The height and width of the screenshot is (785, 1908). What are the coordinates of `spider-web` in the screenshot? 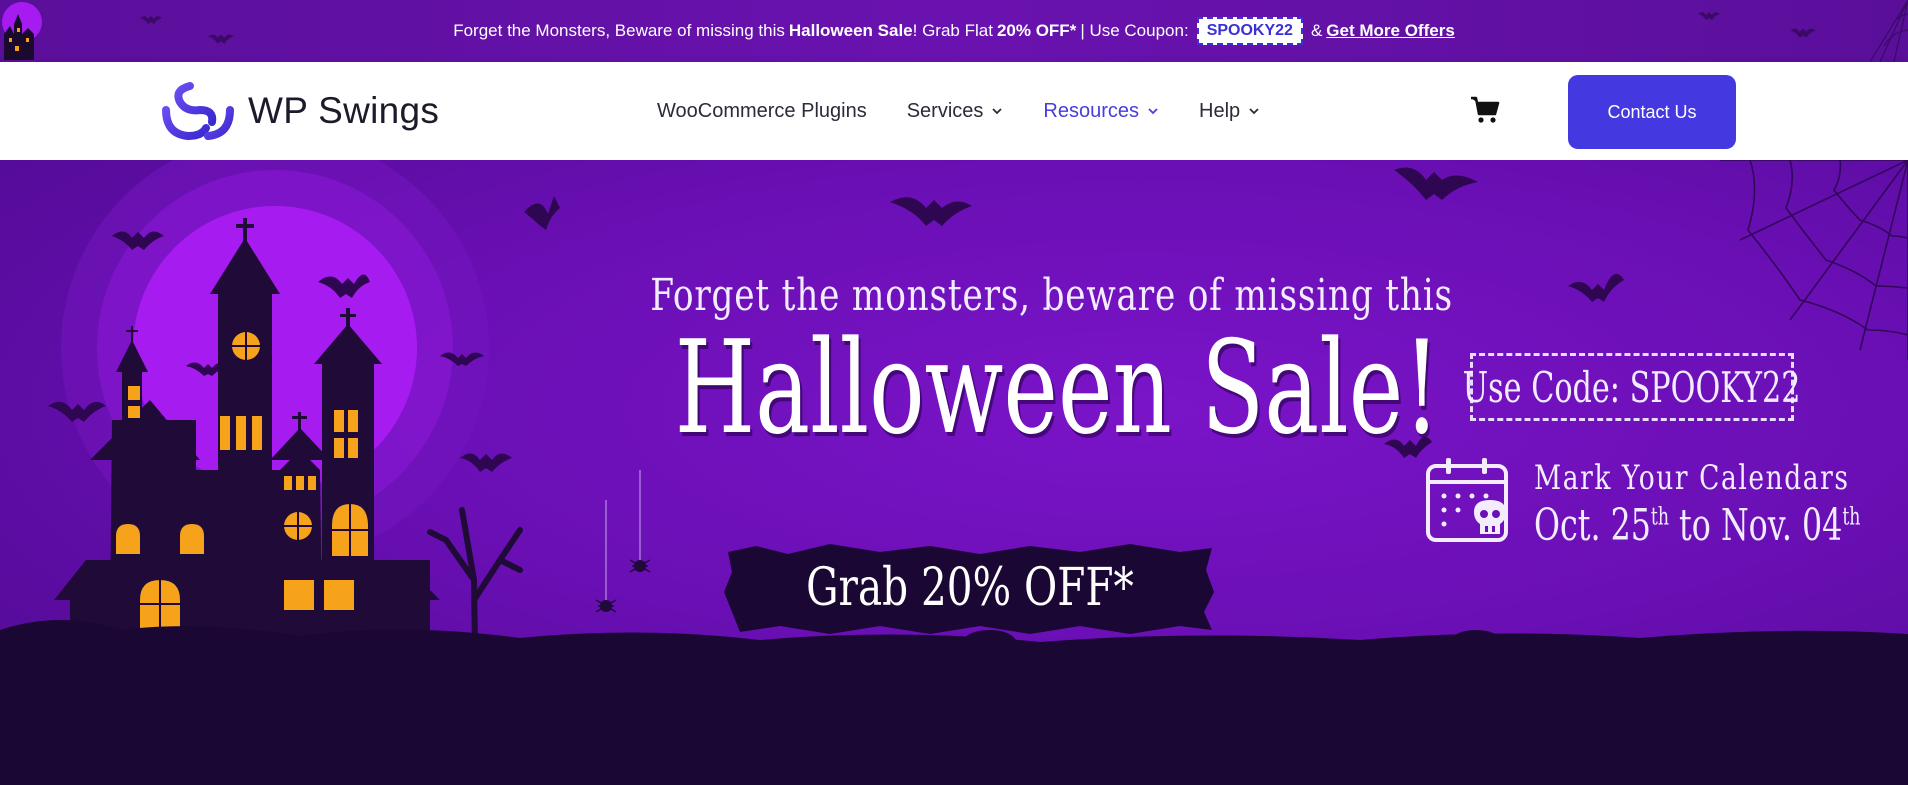 It's located at (1814, 260).